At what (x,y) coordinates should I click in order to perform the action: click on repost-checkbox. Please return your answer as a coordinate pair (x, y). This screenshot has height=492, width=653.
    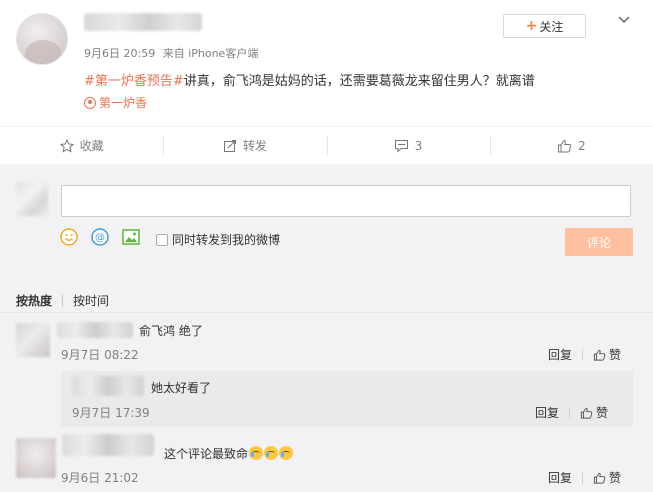
    Looking at the image, I should click on (162, 239).